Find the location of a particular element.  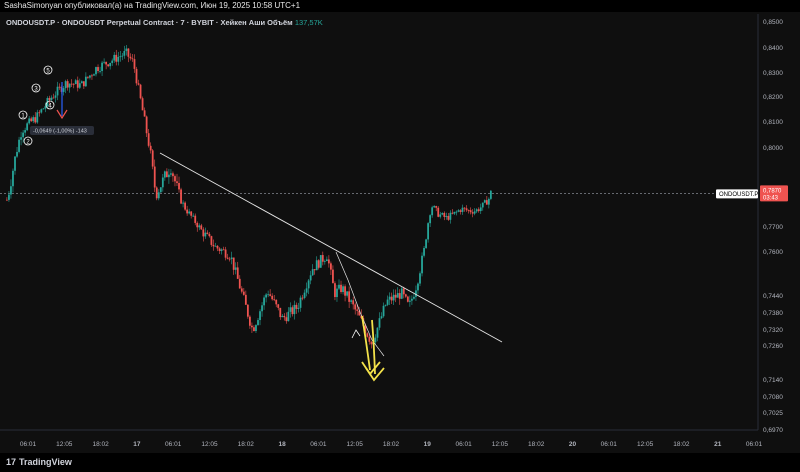

y-tick-label: 0,7320 is located at coordinates (773, 330).